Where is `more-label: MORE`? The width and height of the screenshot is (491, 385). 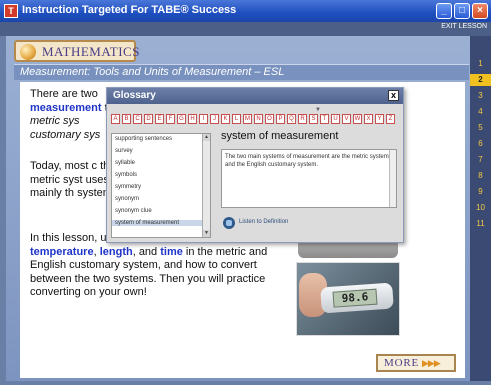 more-label: MORE is located at coordinates (401, 363).